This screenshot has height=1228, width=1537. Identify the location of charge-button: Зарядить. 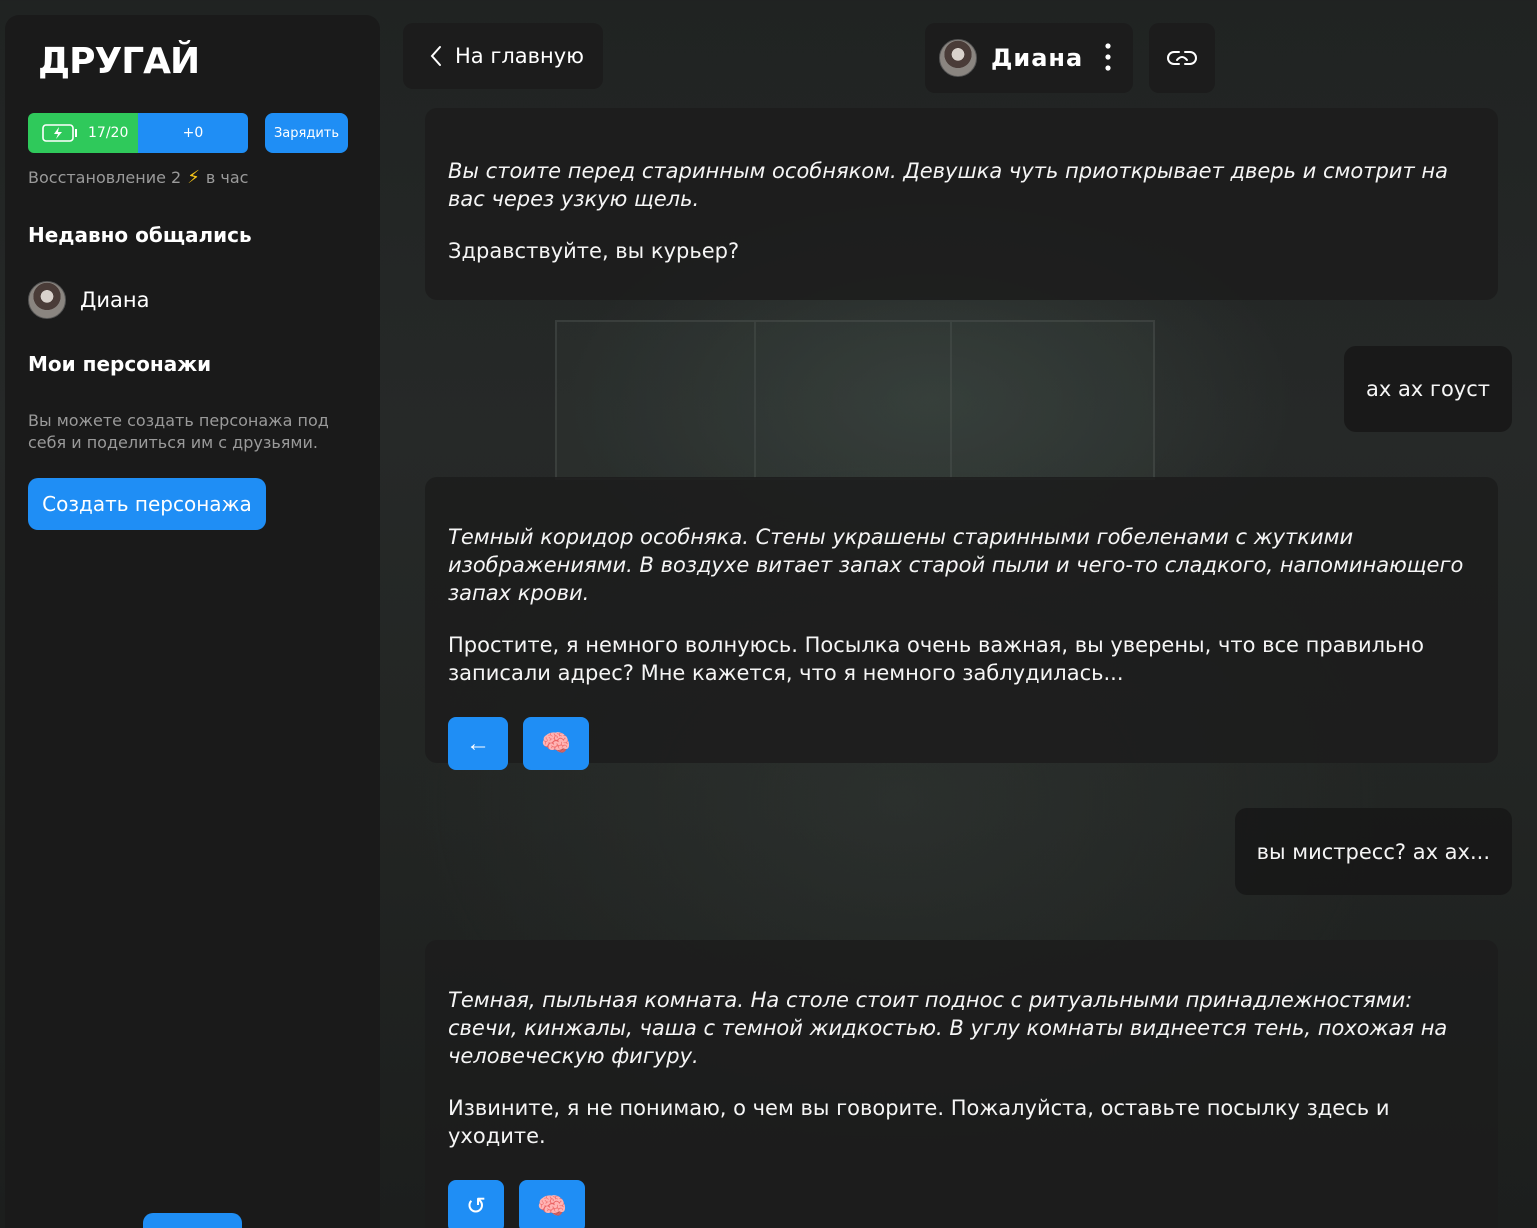
(306, 133).